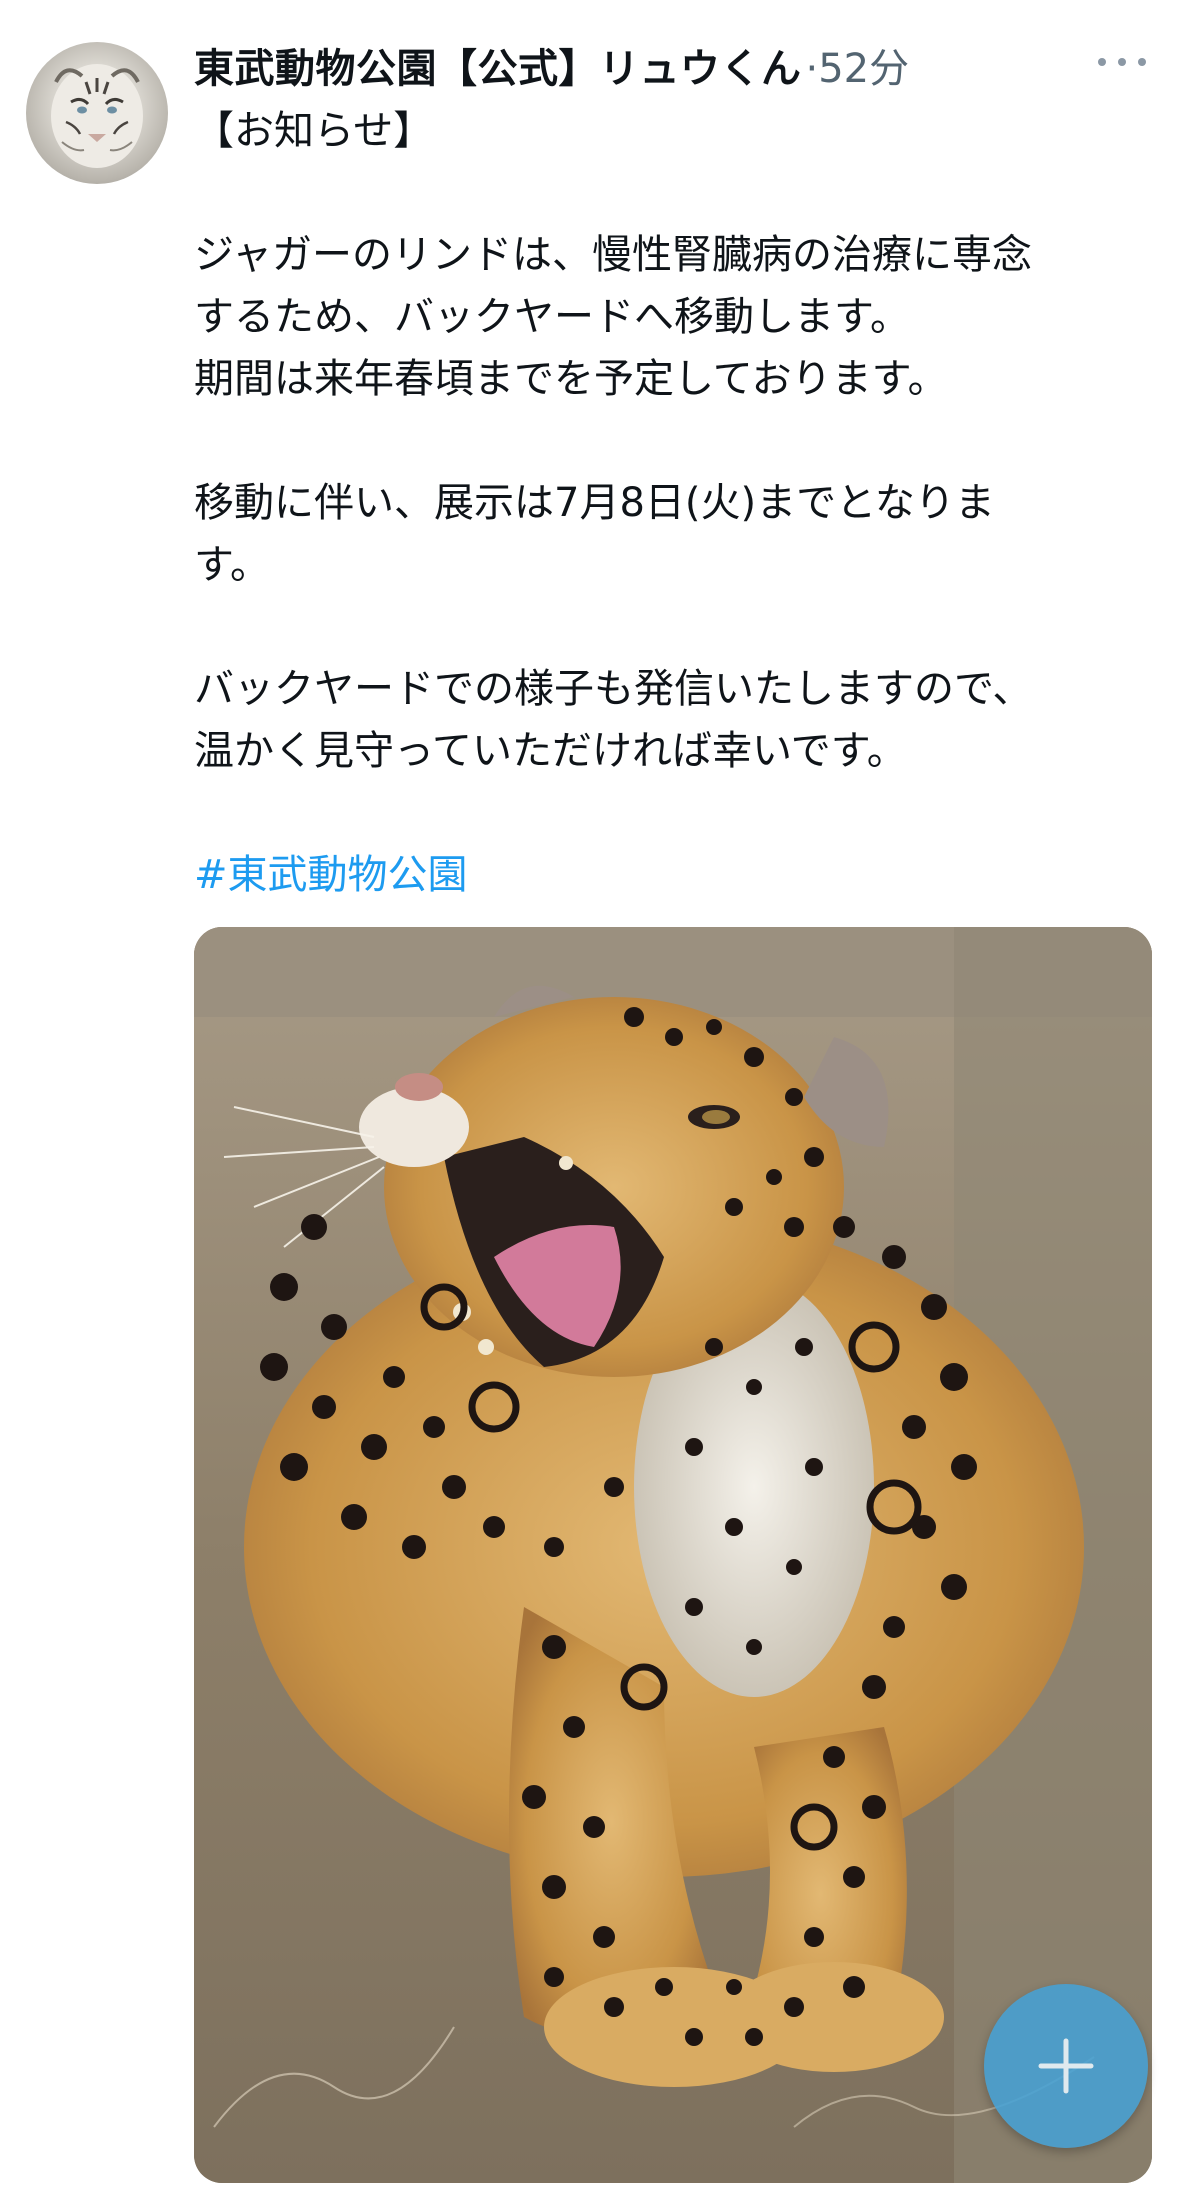 This screenshot has height=2205, width=1179. Describe the element at coordinates (613, 255) in the screenshot. I see `text-line: ジャガーのリンドは、慢性腎臓病の治療に専念` at that location.